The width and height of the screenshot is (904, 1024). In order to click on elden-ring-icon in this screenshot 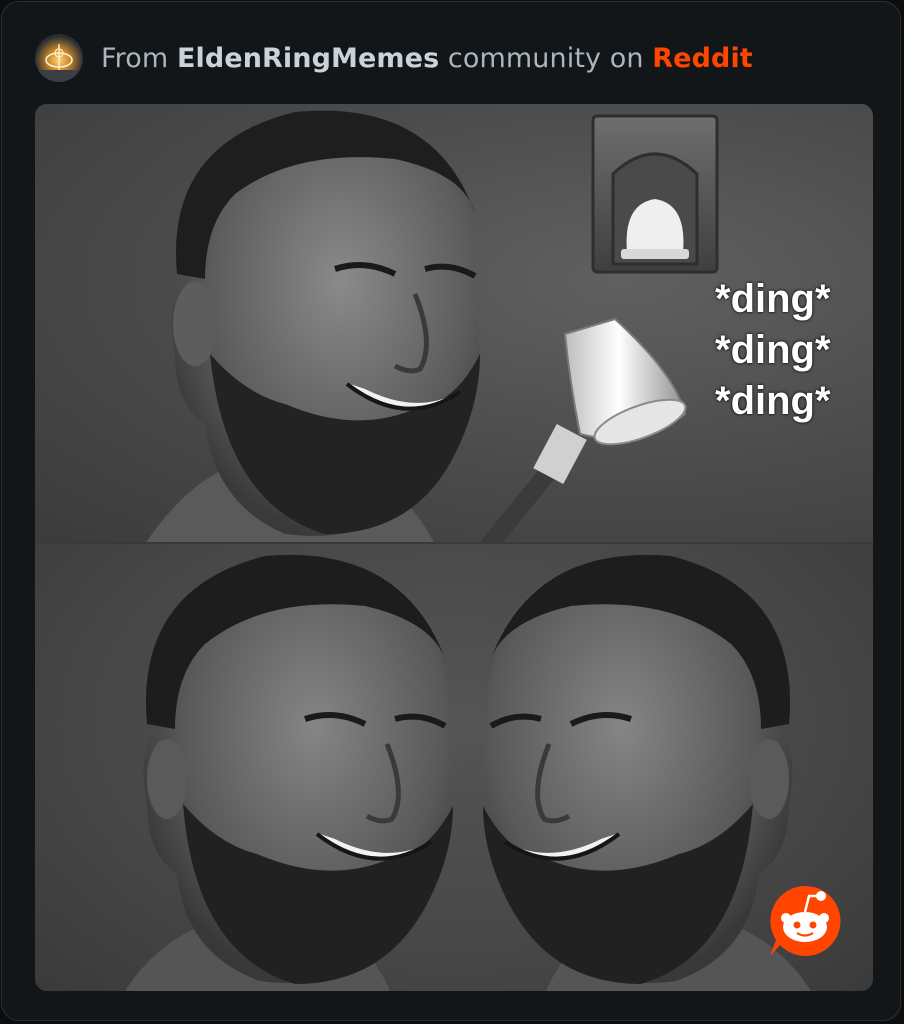, I will do `click(59, 58)`.